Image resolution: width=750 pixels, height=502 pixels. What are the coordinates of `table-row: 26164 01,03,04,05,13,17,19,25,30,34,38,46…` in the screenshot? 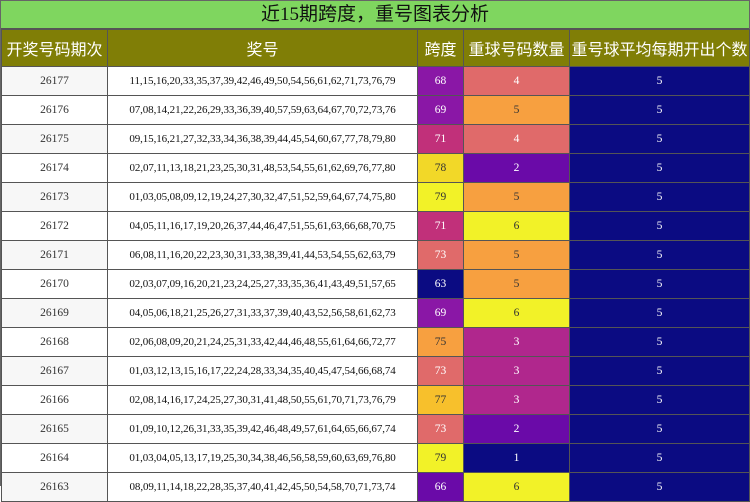 It's located at (375, 458).